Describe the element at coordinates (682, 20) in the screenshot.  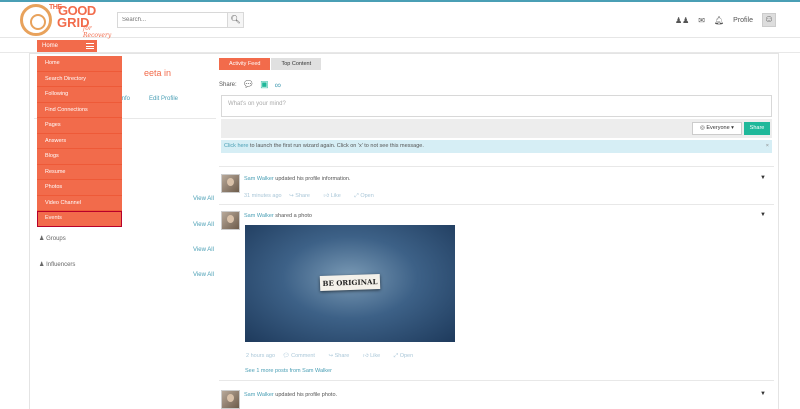
I see `users-icon: ♟♟` at that location.